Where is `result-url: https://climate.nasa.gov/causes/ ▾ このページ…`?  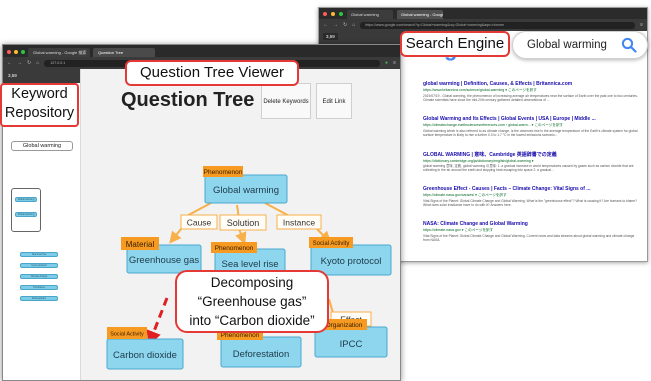
result-url: https://climate.nasa.gov/causes/ ▾ このページ… is located at coordinates (530, 195).